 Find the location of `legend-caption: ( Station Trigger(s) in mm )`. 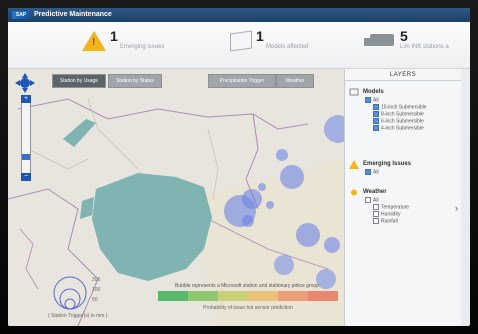

legend-caption: ( Station Trigger(s) in mm ) is located at coordinates (78, 316).